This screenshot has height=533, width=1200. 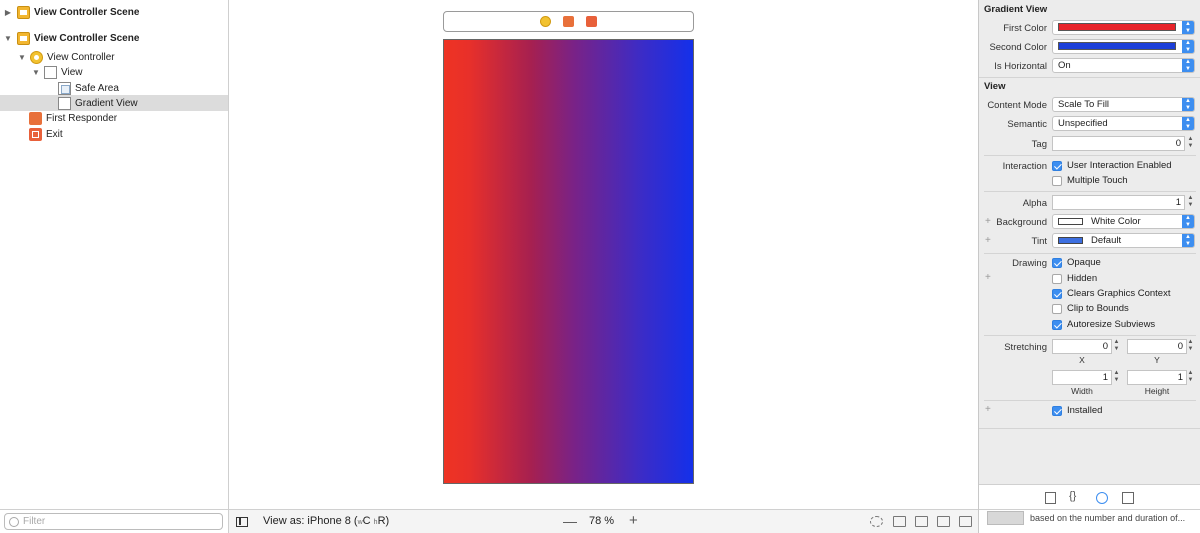 I want to click on second-color-popup: ▲ ▼, so click(x=1123, y=46).